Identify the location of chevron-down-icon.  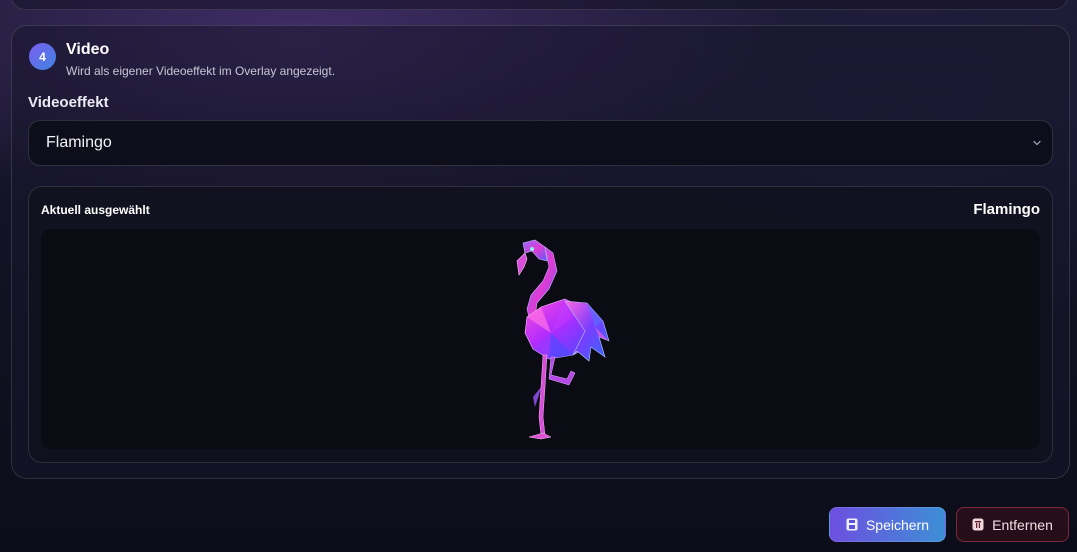
(1037, 143).